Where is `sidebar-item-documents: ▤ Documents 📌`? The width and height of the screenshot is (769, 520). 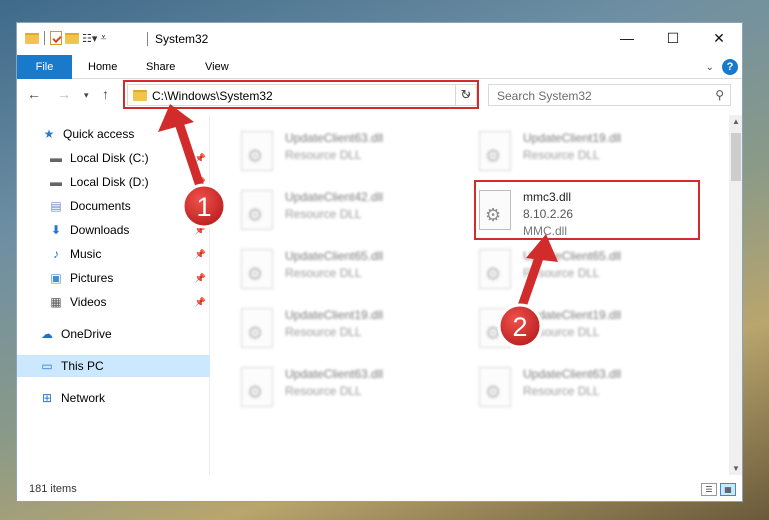 sidebar-item-documents: ▤ Documents 📌 is located at coordinates (113, 206).